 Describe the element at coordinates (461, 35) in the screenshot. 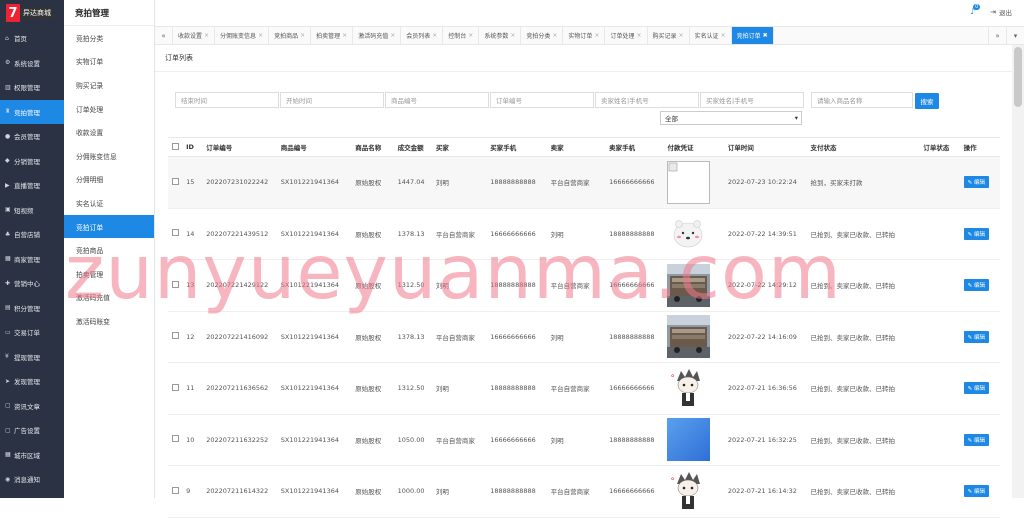

I see `tab-item: 控制台 ×` at that location.